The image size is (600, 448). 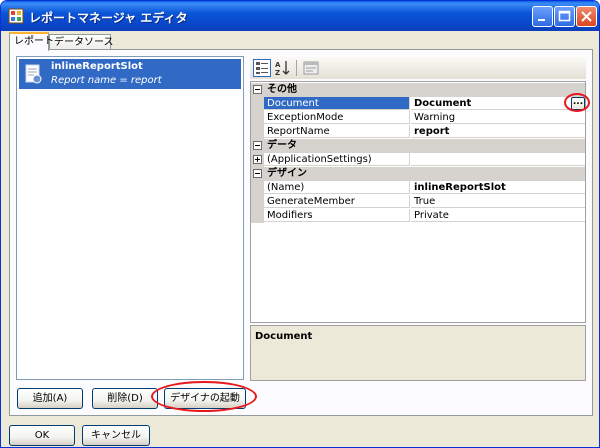 I want to click on property-value: report, so click(x=498, y=131).